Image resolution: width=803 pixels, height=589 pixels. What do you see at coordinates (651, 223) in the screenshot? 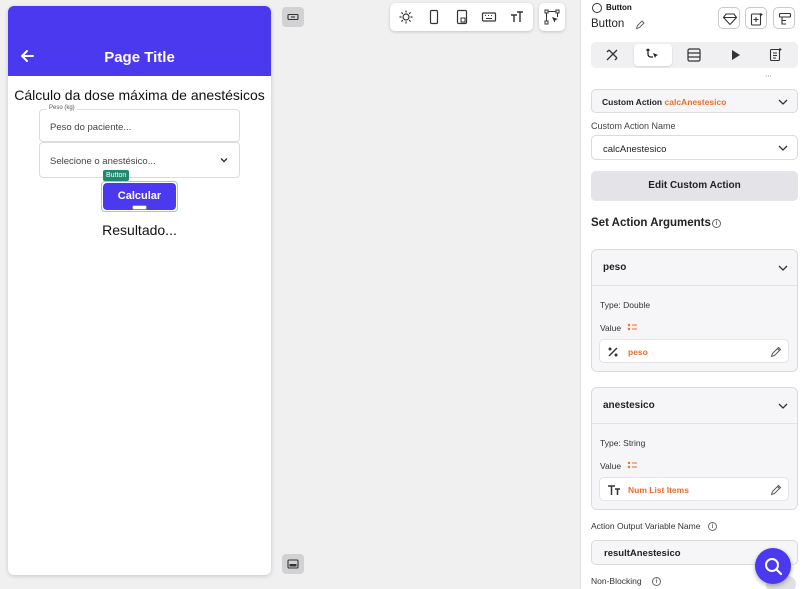
I see `arguments-title: Set Action Arguments` at bounding box center [651, 223].